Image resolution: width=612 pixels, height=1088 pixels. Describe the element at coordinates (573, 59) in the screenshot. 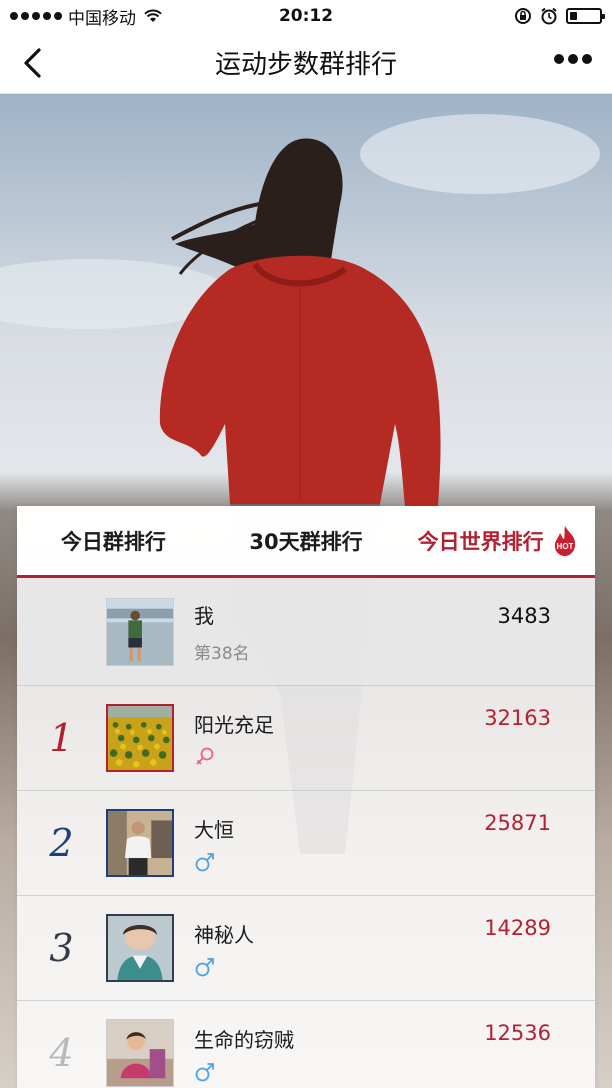

I see `more-button` at that location.